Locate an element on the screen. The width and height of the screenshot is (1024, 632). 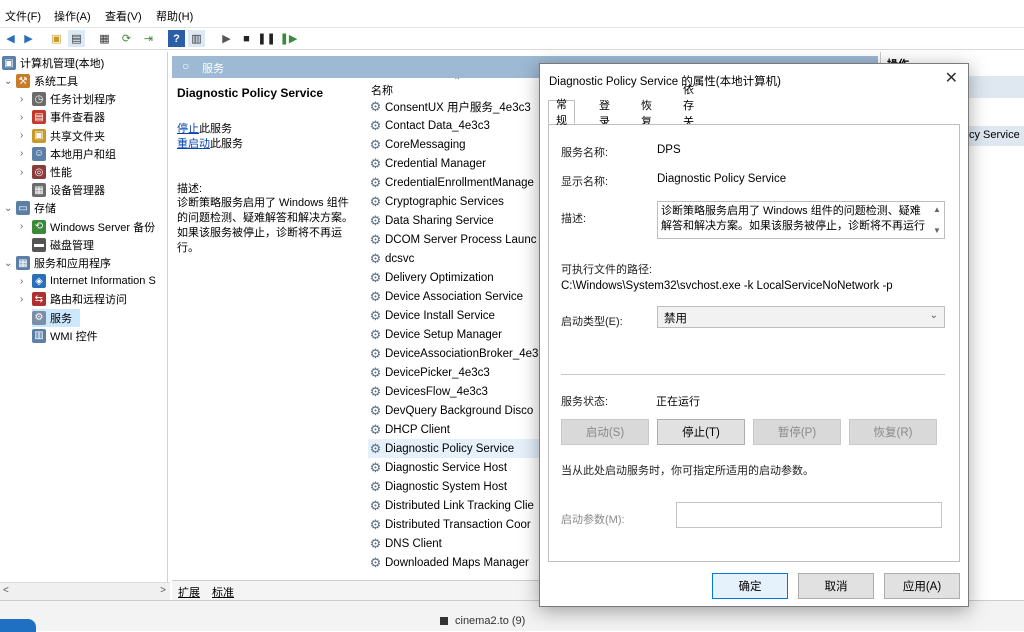
tree-item: ▬ 磁盘管理 is located at coordinates (57, 245).